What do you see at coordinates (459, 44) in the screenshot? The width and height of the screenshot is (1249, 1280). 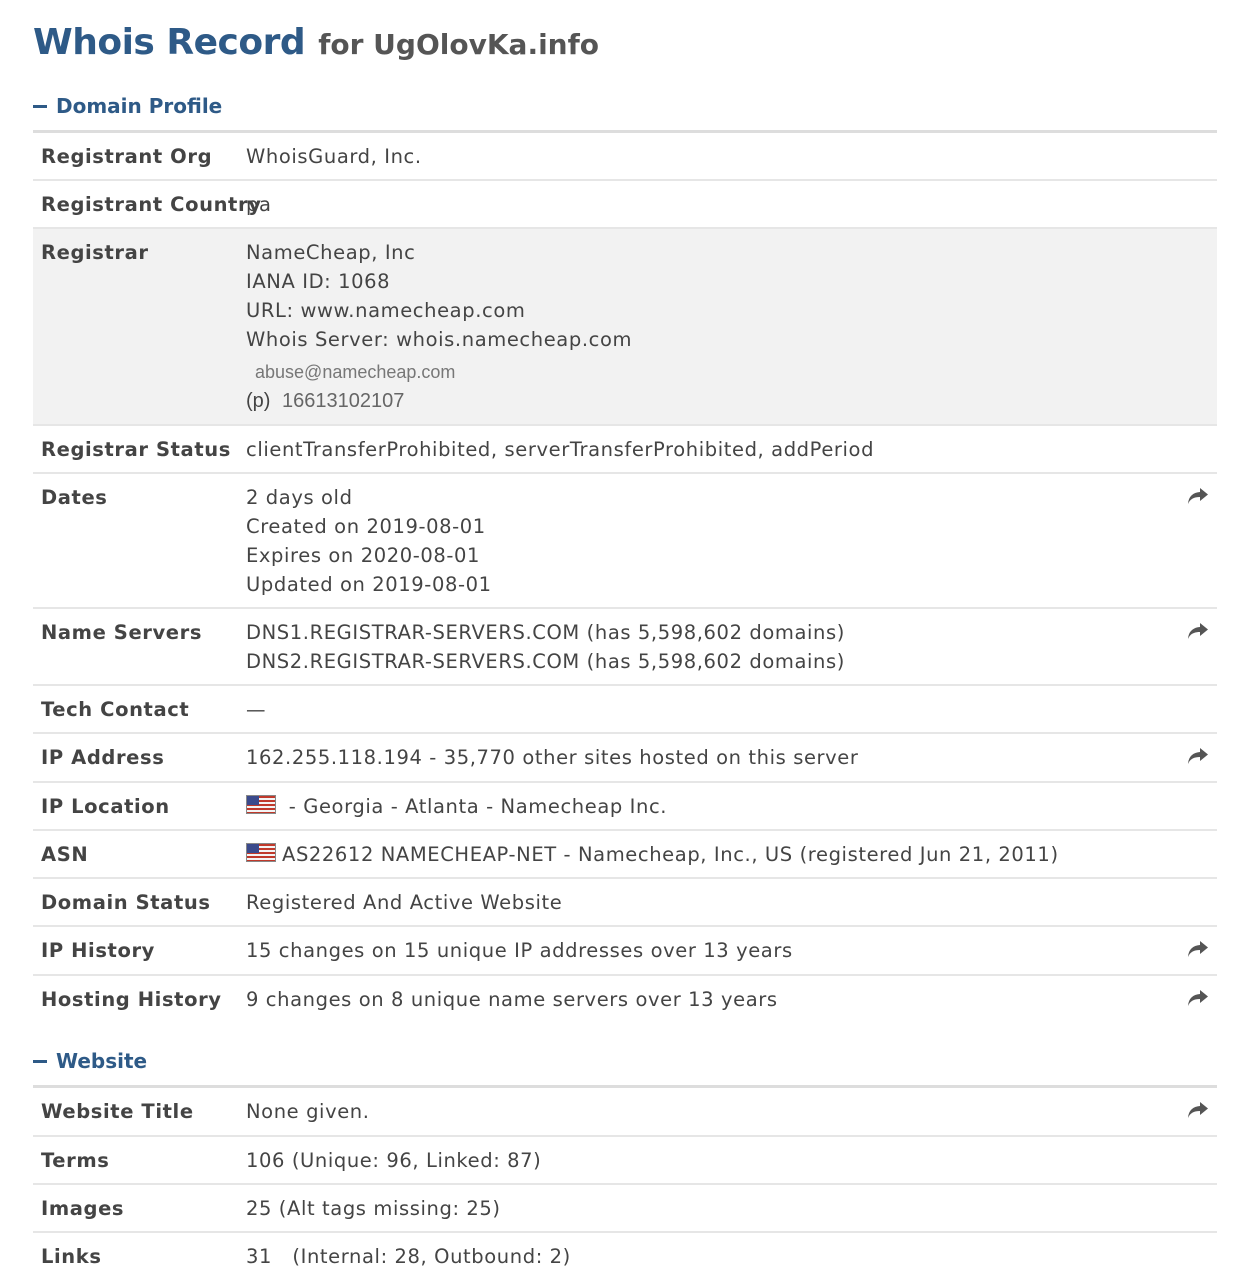 I see `page-title-domain: for UgOlovKa.info` at bounding box center [459, 44].